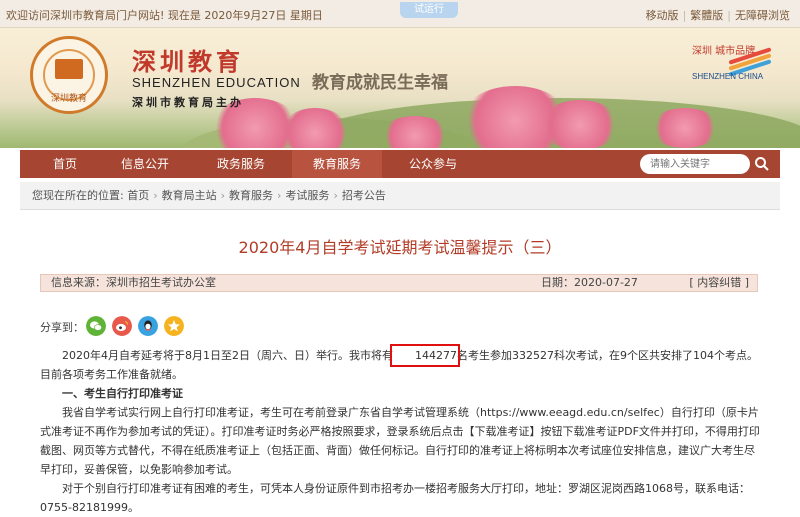 This screenshot has height=517, width=800. Describe the element at coordinates (762, 15) in the screenshot. I see `accessibility-link: 无障碍浏览` at that location.